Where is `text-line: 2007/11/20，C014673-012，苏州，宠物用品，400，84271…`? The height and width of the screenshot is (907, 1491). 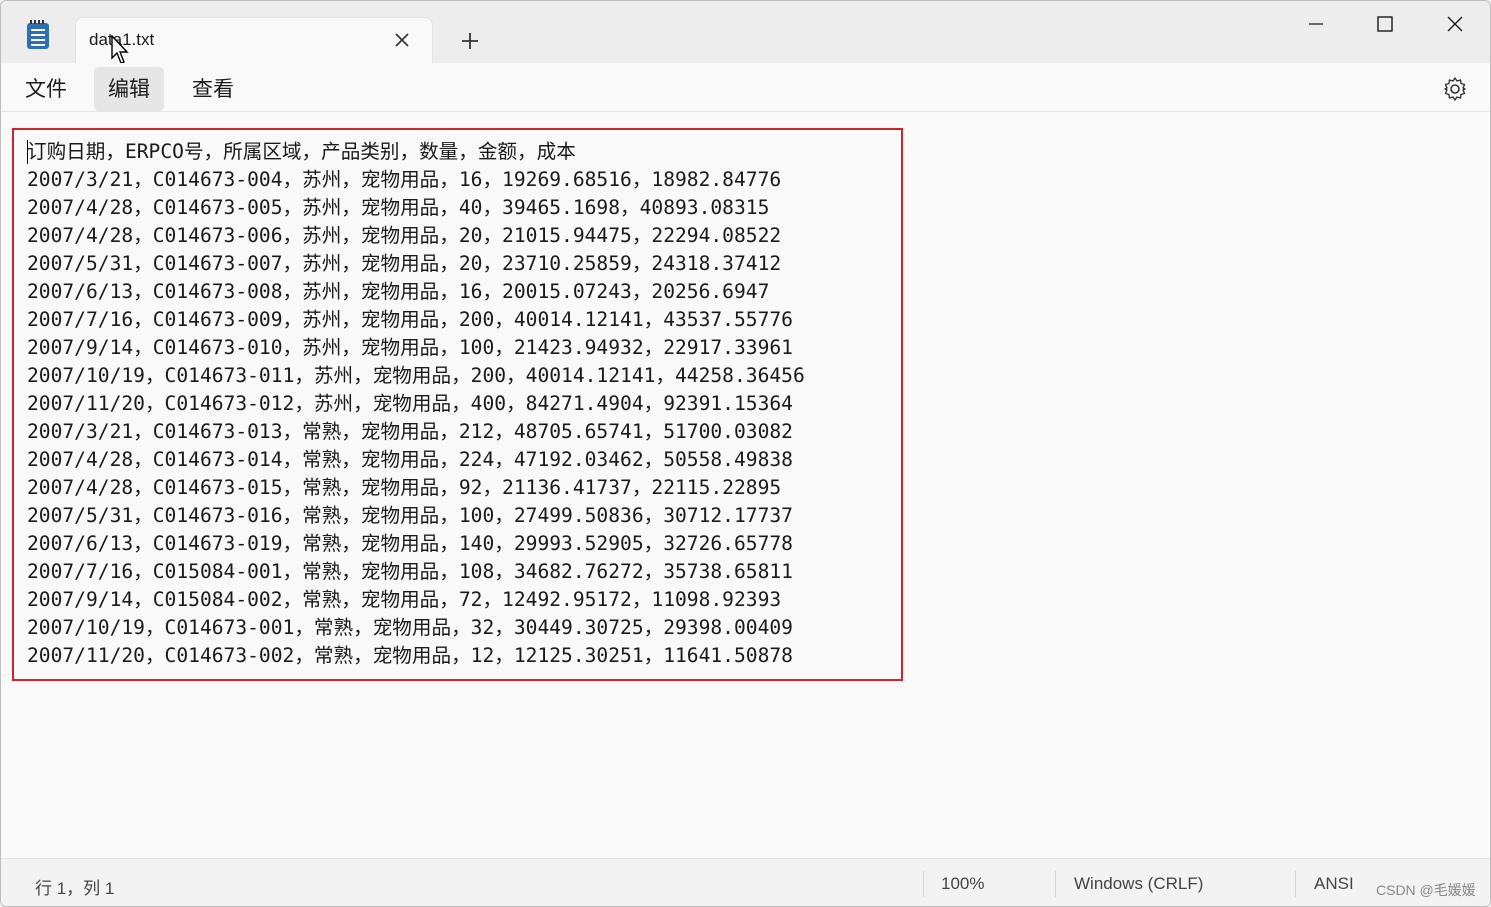 text-line: 2007/11/20，C014673-012，苏州，宠物用品，400，84271… is located at coordinates (410, 403).